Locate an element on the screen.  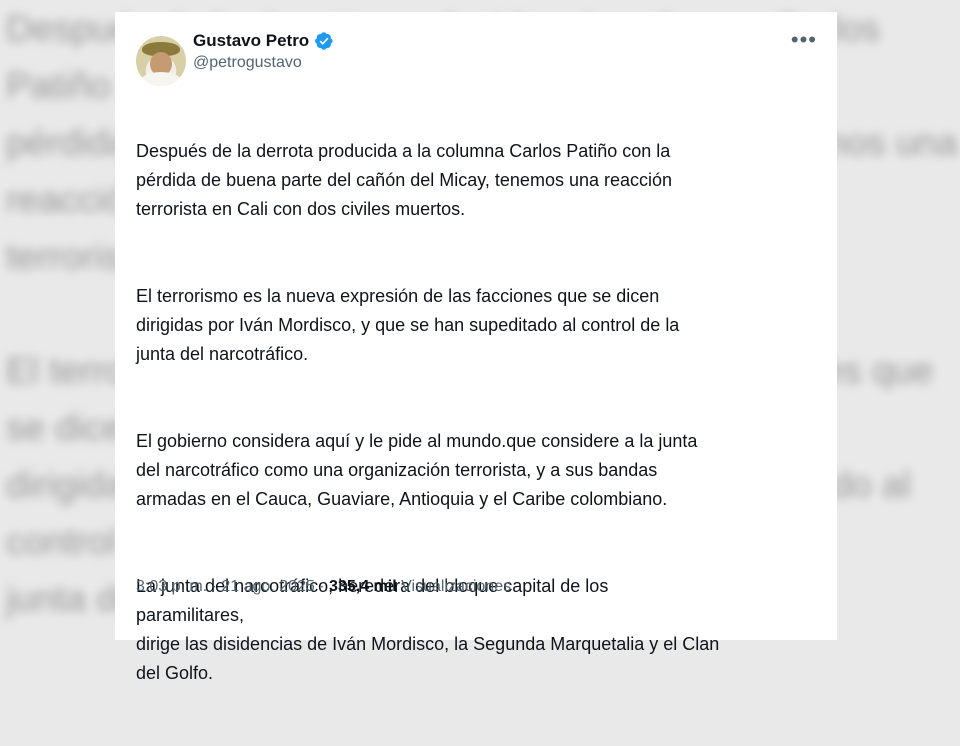
views-label: Visualizaciones is located at coordinates (456, 586).